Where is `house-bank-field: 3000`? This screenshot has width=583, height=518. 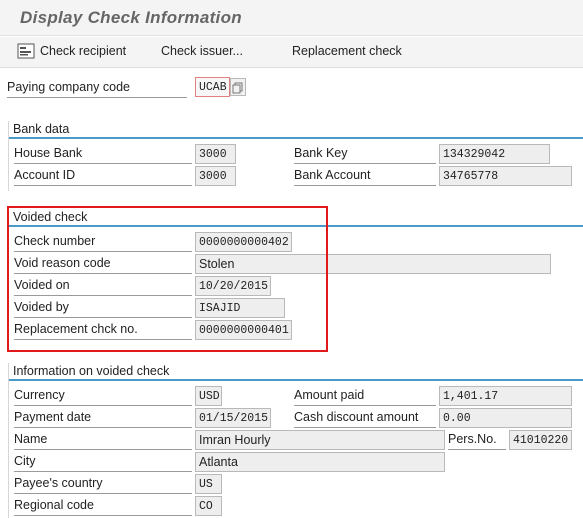
house-bank-field: 3000 is located at coordinates (215, 154).